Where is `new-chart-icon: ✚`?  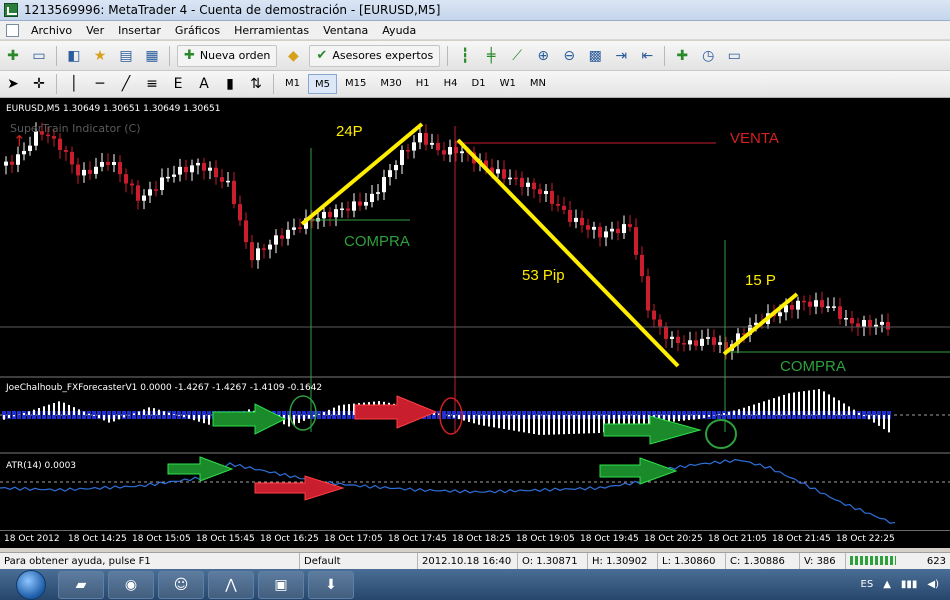
new-chart-icon: ✚ is located at coordinates (13, 56).